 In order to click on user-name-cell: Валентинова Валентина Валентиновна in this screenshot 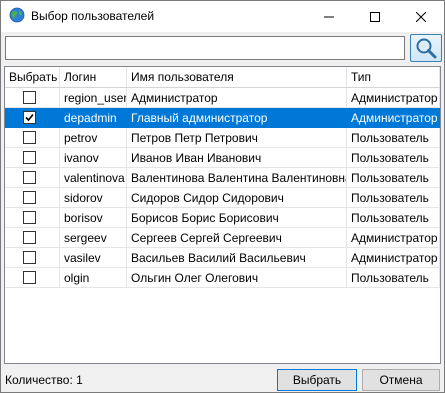, I will do `click(237, 178)`.